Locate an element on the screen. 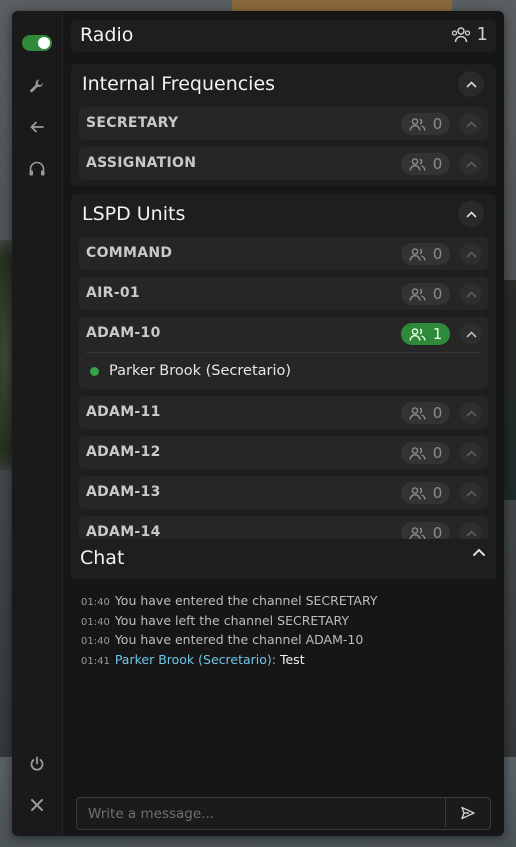  message-text: You have entered the channel ADAM-10 is located at coordinates (239, 639).